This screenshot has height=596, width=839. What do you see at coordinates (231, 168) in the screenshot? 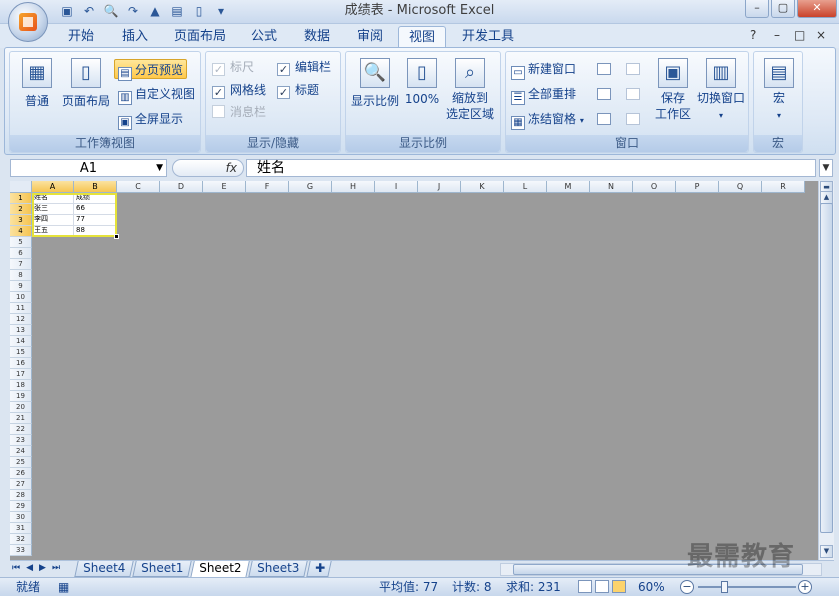
I see `insert-function-icon: fx` at bounding box center [231, 168].